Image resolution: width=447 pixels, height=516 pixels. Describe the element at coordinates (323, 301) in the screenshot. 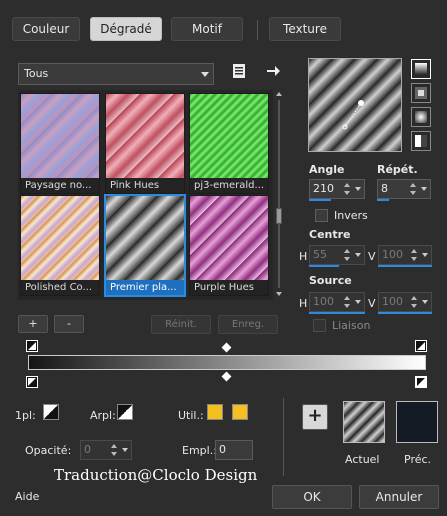

I see `source-h-value: 100` at that location.